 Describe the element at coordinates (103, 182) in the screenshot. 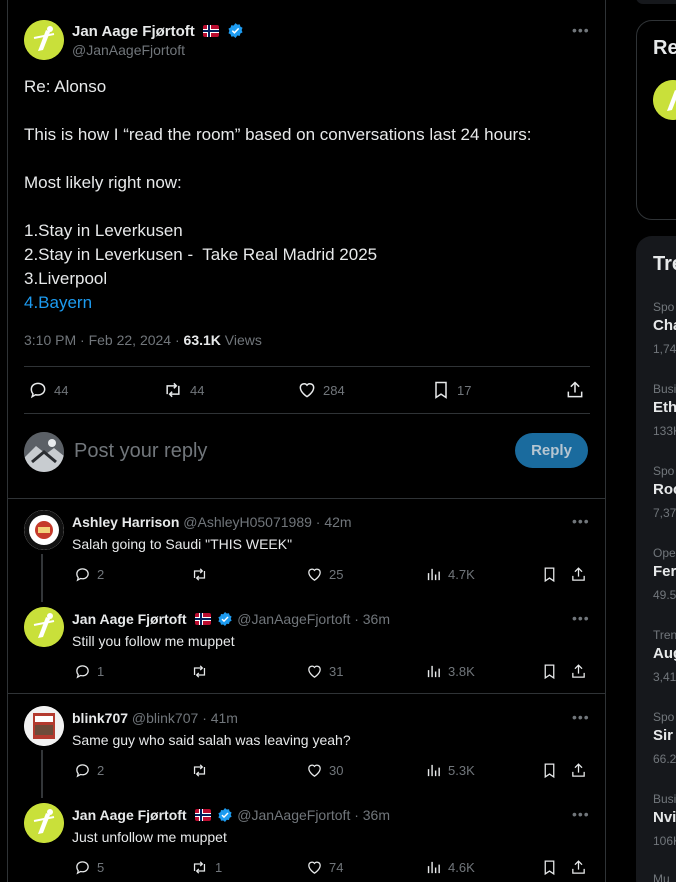

I see `tweet-line: Most likely right now:` at that location.